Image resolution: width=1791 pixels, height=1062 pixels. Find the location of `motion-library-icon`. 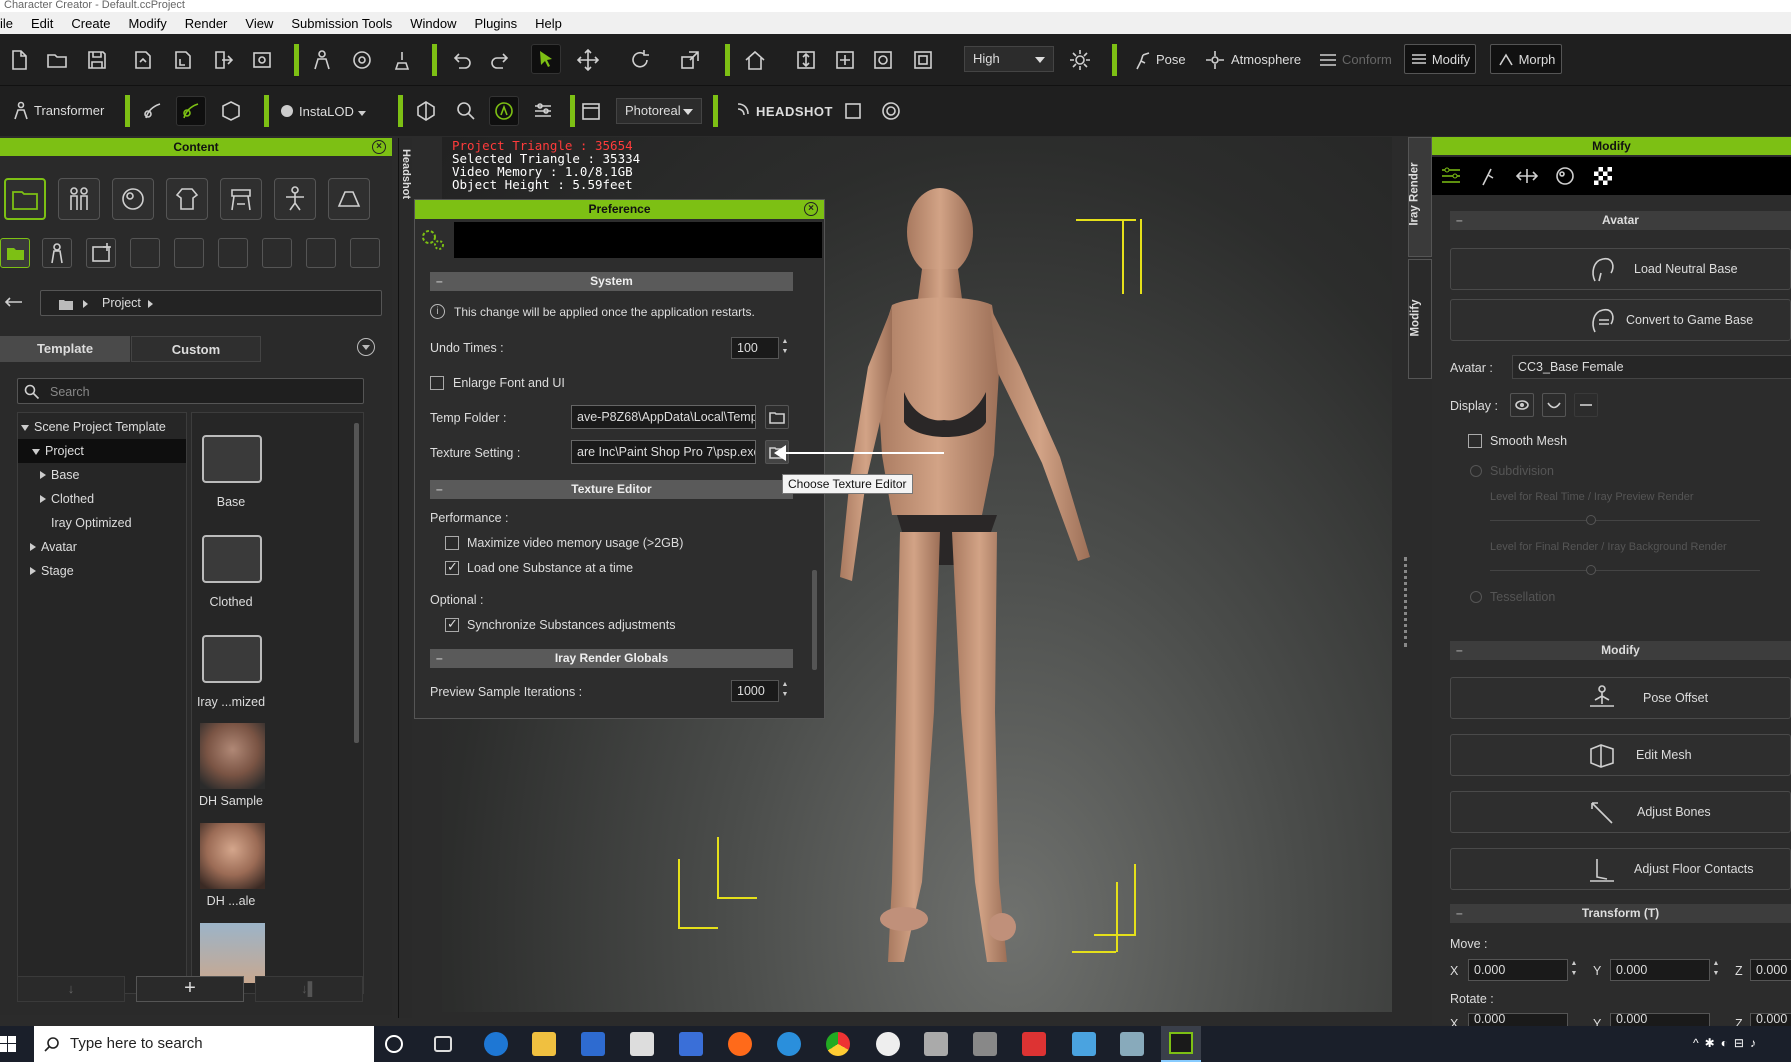

motion-library-icon is located at coordinates (295, 199).